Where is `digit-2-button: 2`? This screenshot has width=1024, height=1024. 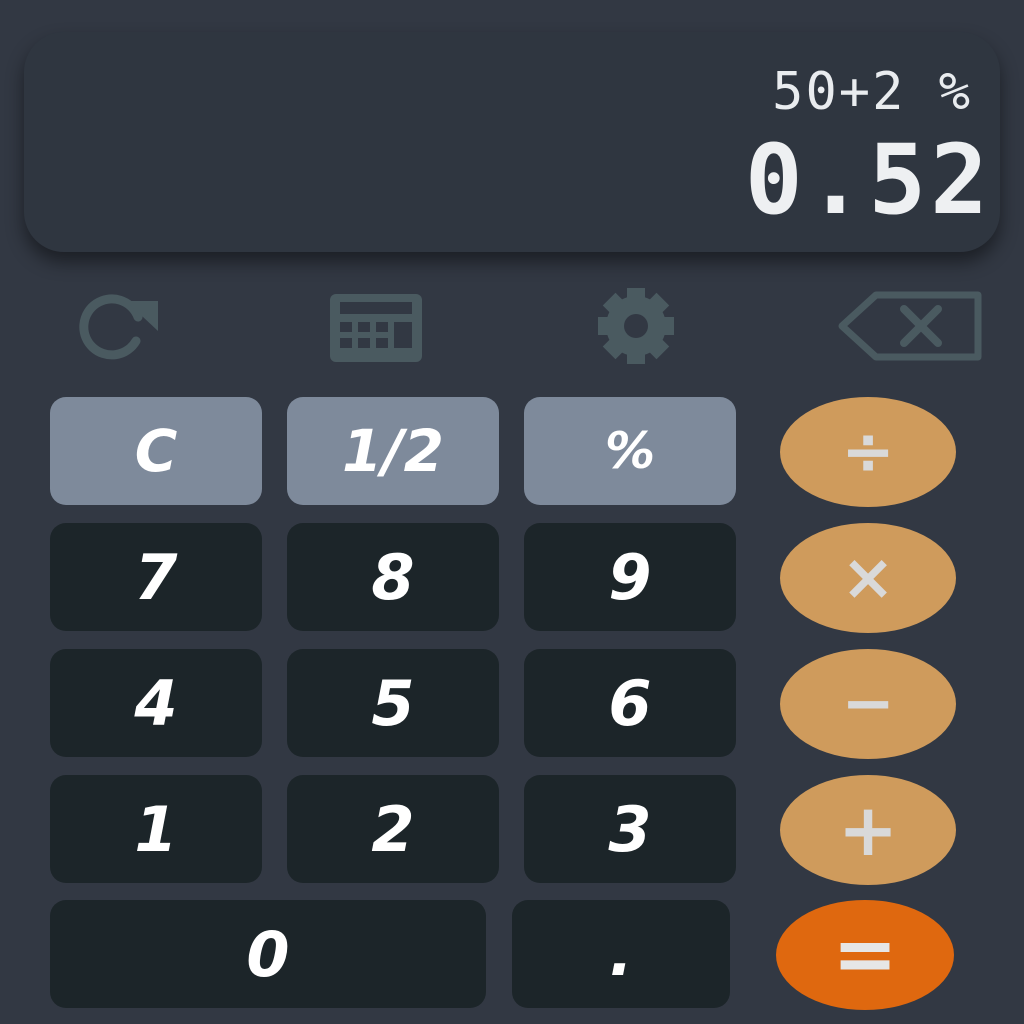 digit-2-button: 2 is located at coordinates (393, 829).